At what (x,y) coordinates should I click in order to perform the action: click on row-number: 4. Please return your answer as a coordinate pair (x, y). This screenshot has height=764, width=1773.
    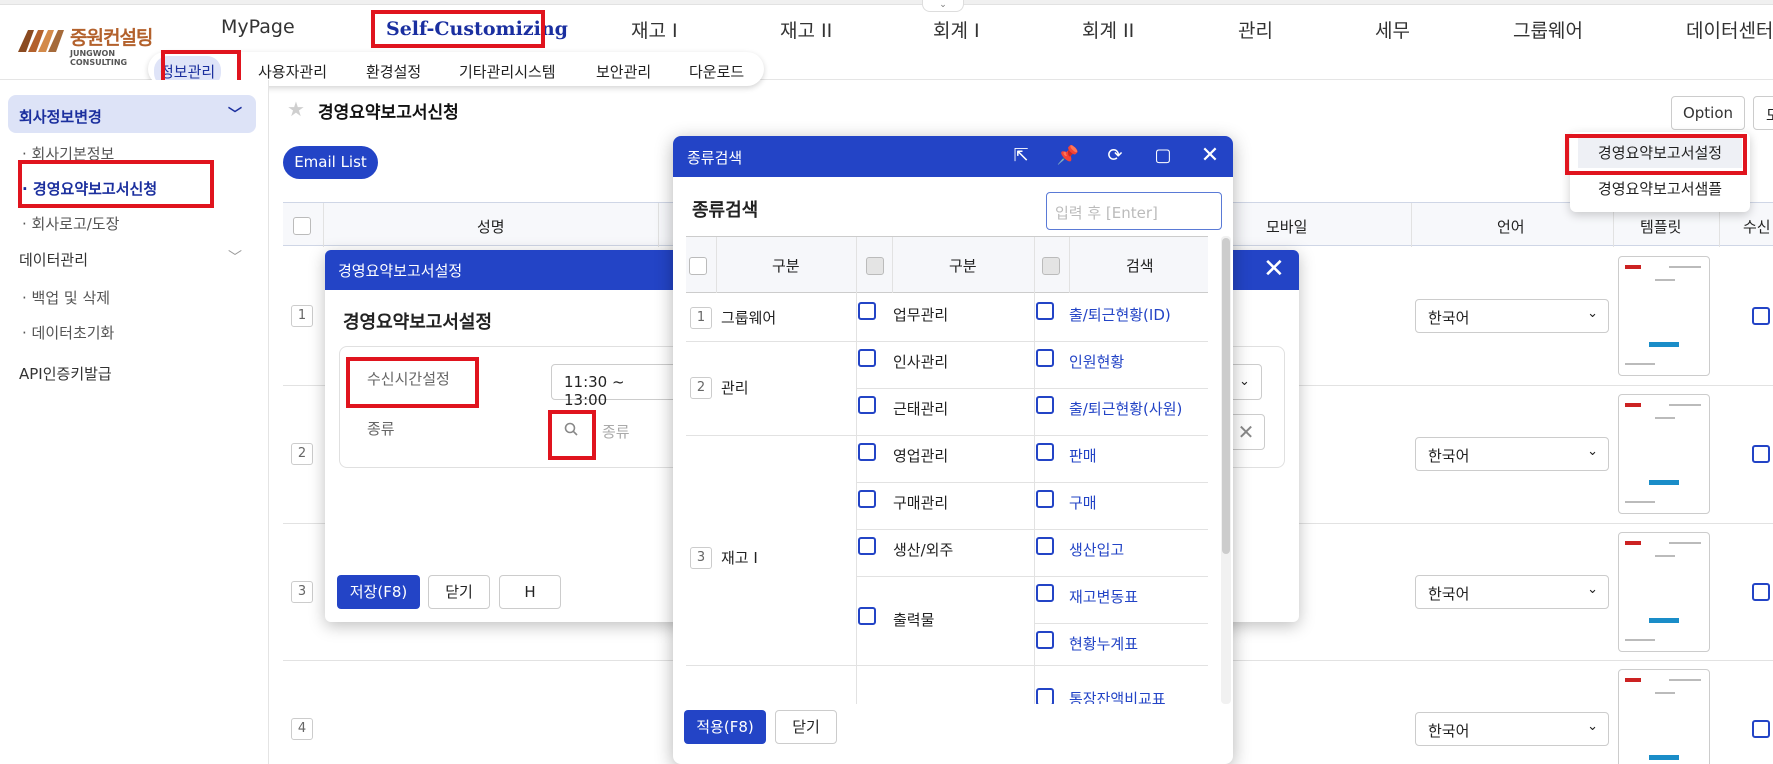
    Looking at the image, I should click on (302, 729).